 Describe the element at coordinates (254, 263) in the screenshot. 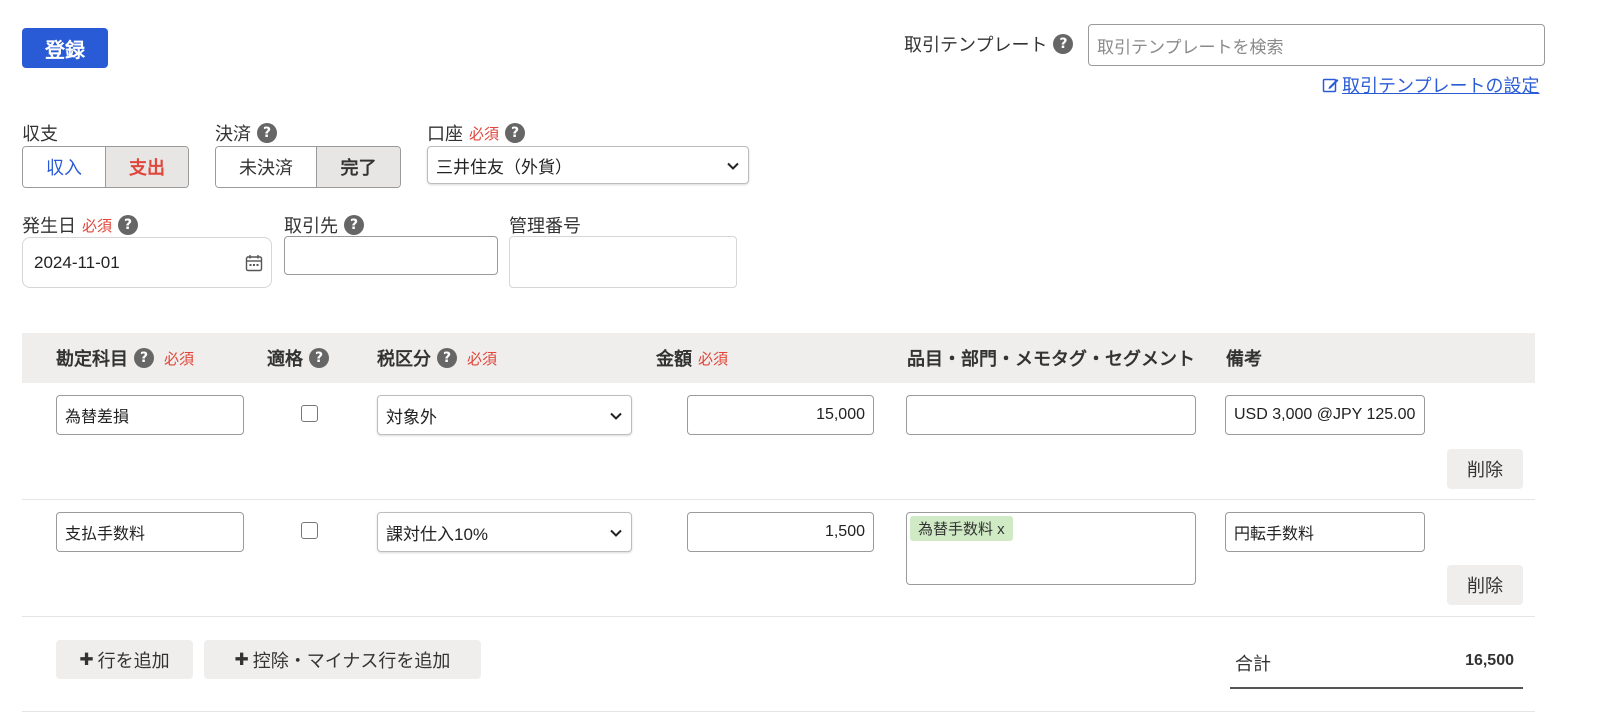

I see `calendar-icon` at that location.